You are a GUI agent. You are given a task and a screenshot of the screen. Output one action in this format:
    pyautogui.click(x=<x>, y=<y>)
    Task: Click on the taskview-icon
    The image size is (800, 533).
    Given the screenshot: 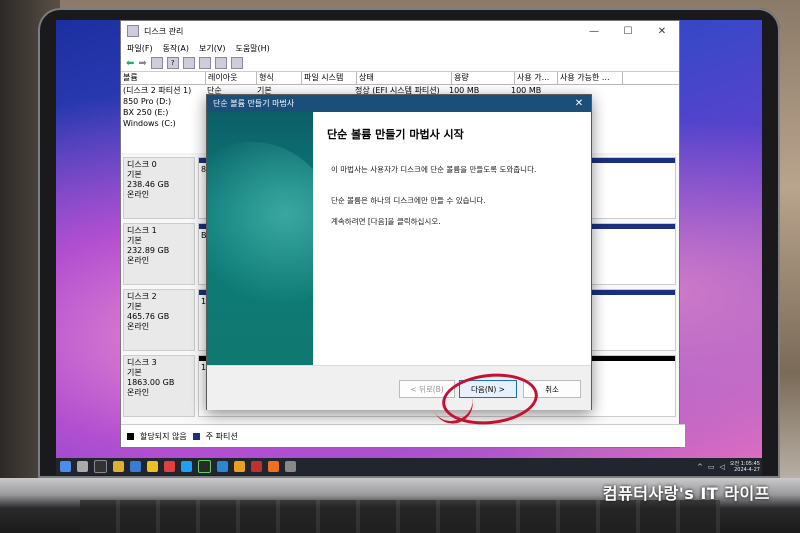 What is the action you would take?
    pyautogui.click(x=100, y=466)
    